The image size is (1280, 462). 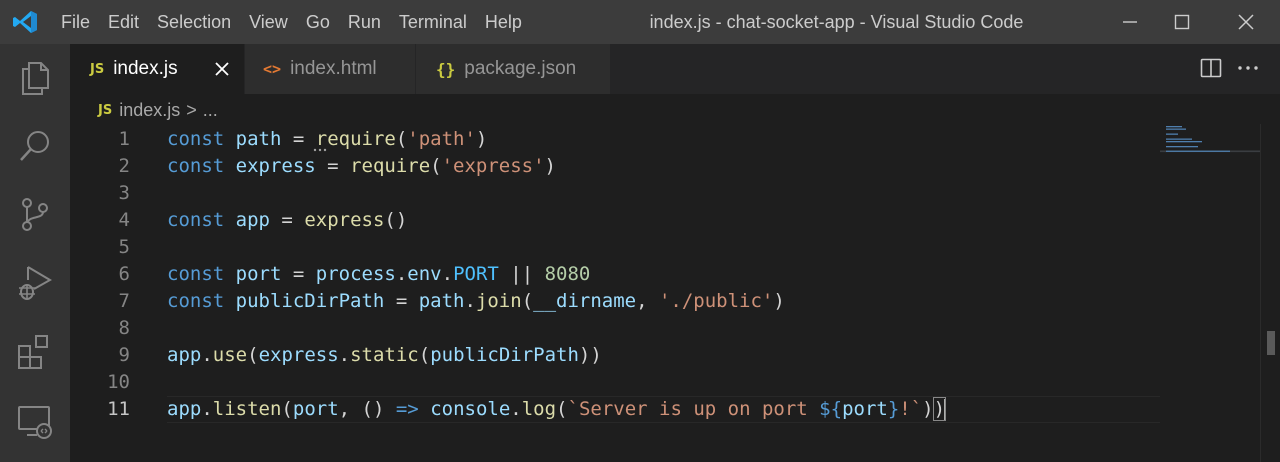 I want to click on tab-label: index.html, so click(x=333, y=68).